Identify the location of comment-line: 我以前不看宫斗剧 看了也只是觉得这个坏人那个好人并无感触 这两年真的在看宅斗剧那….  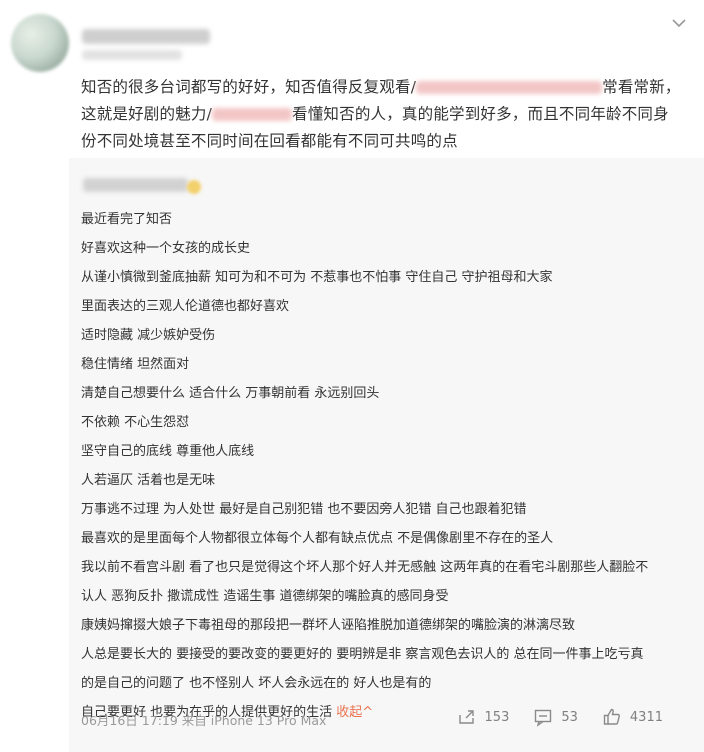
(365, 567).